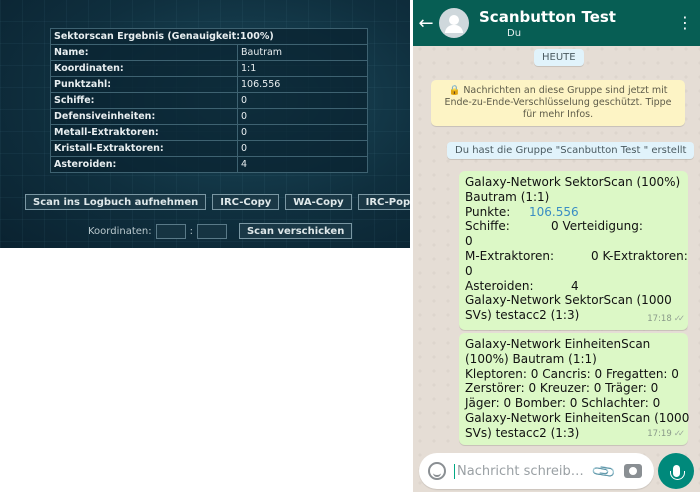 This screenshot has height=492, width=700. What do you see at coordinates (318, 202) in the screenshot?
I see `wa-copy-button: WA-Copy` at bounding box center [318, 202].